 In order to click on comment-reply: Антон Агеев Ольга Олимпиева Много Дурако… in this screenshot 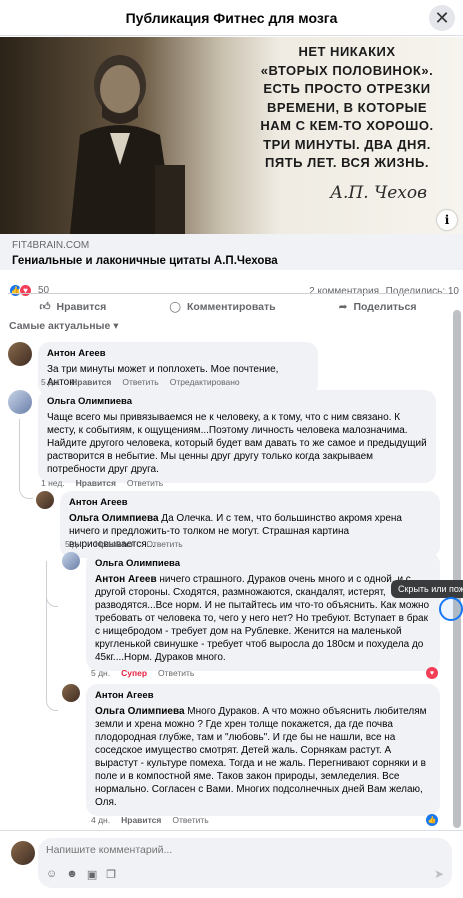, I will do `click(251, 750)`.